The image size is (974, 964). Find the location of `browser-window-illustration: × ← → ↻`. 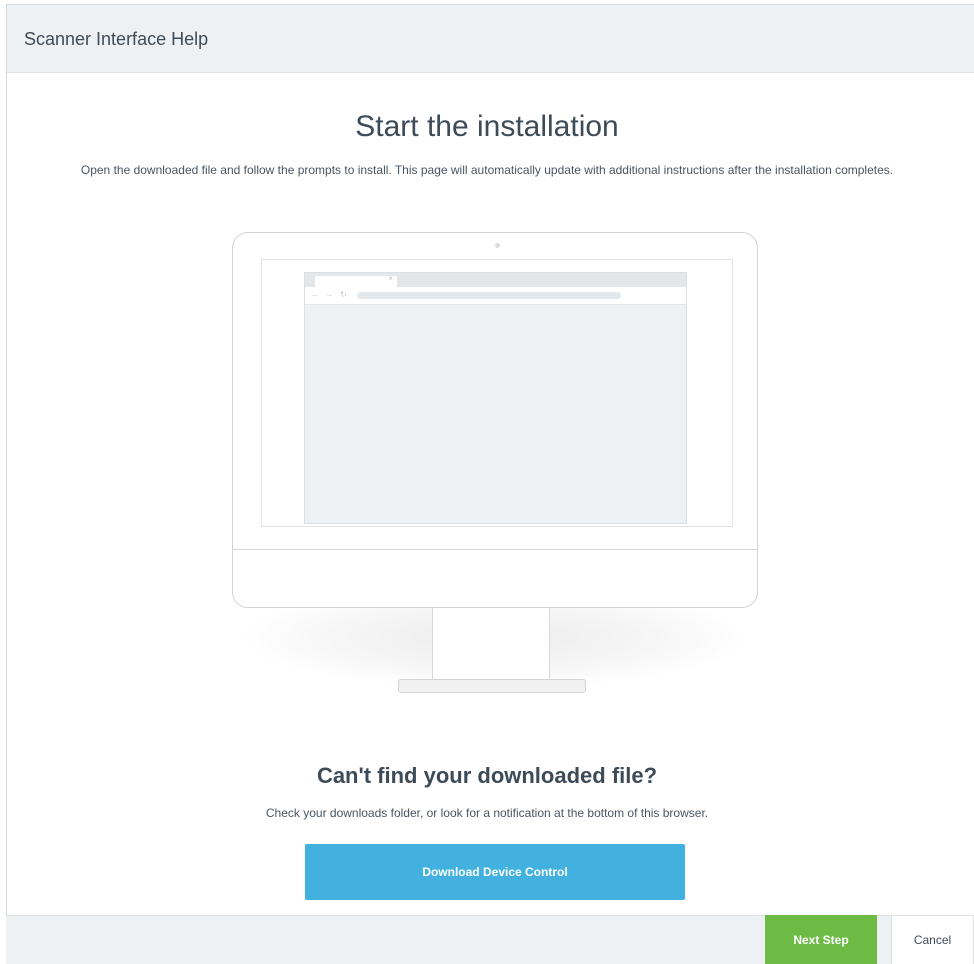

browser-window-illustration: × ← → ↻ is located at coordinates (495, 398).